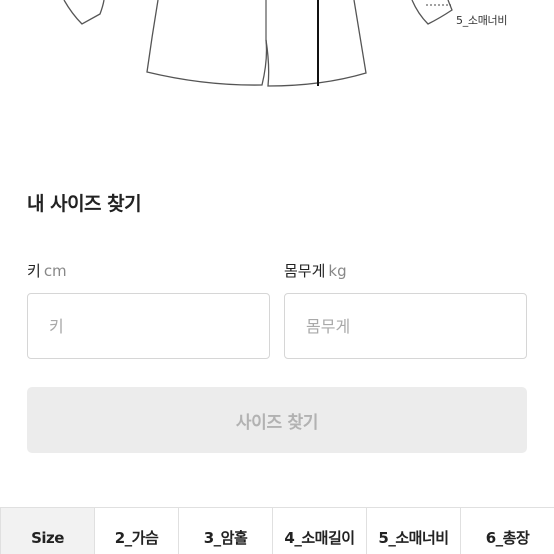  I want to click on weight-input, so click(405, 326).